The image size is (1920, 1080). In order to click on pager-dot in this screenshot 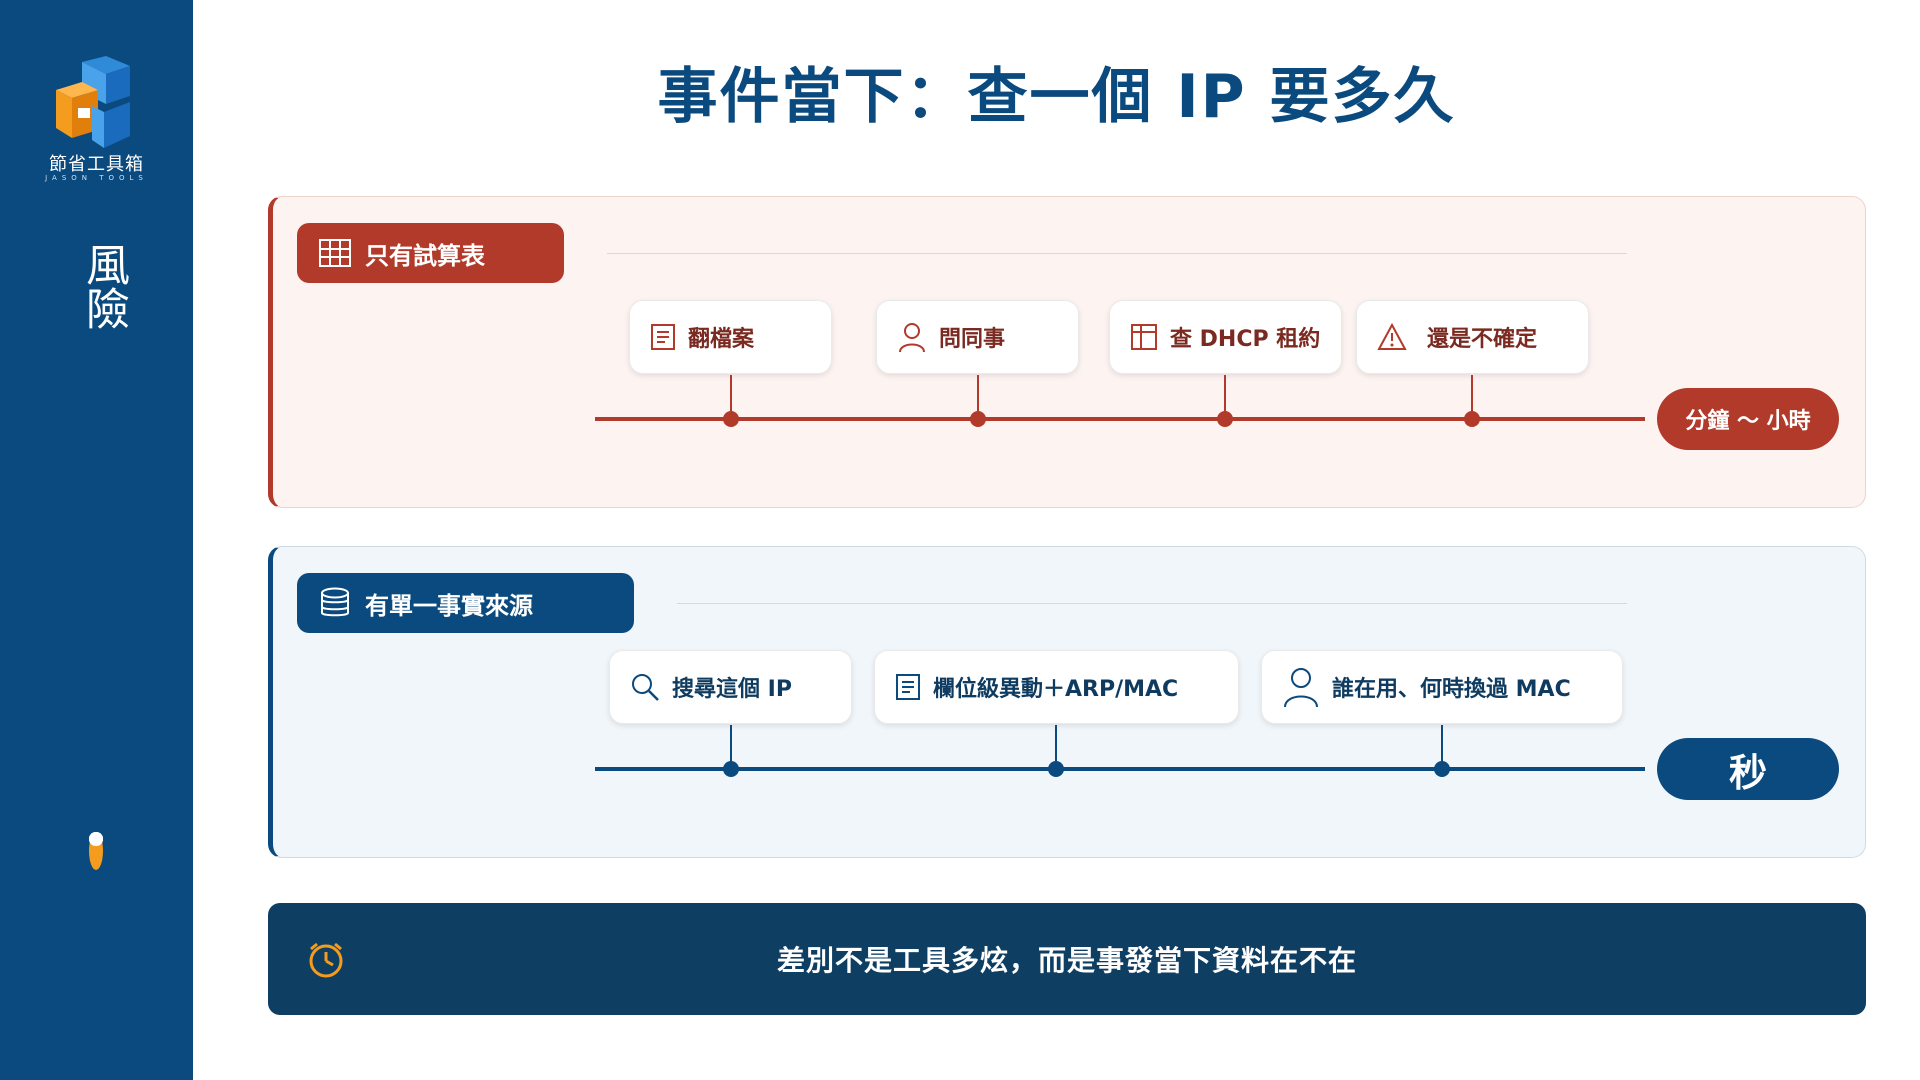, I will do `click(96, 839)`.